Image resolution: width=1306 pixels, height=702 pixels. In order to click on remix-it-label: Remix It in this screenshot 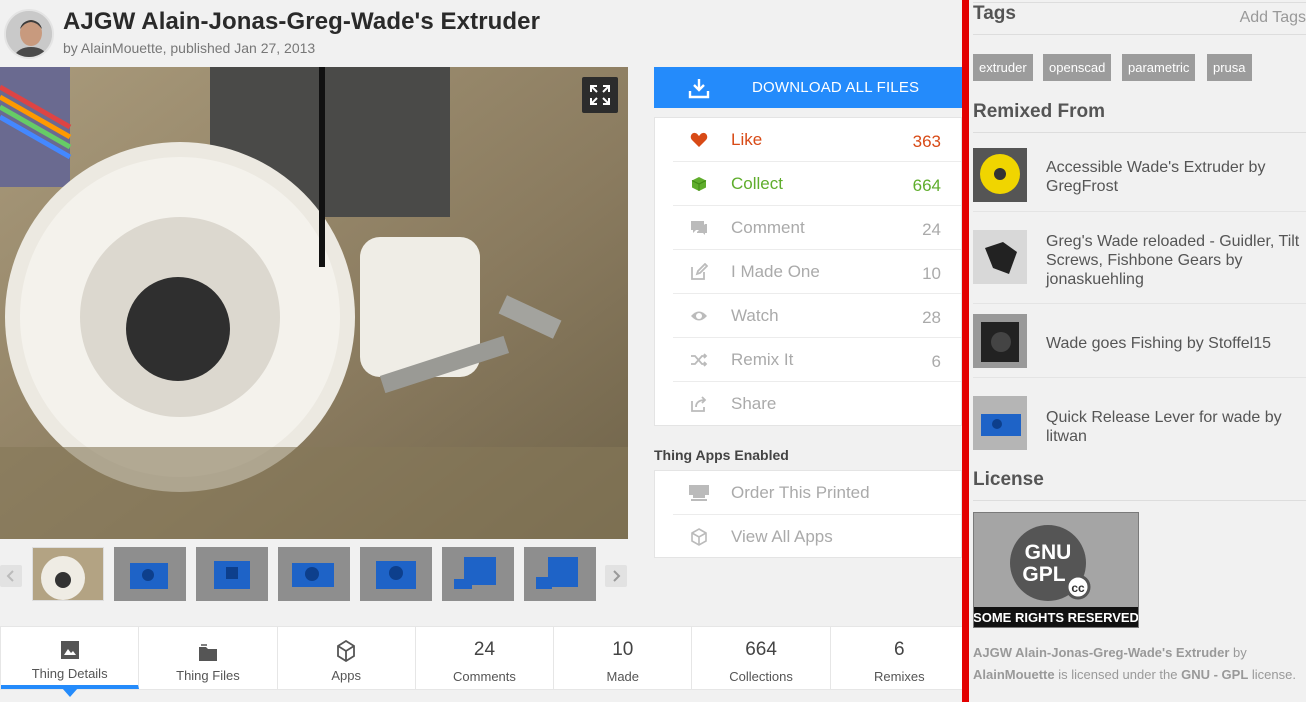, I will do `click(762, 359)`.